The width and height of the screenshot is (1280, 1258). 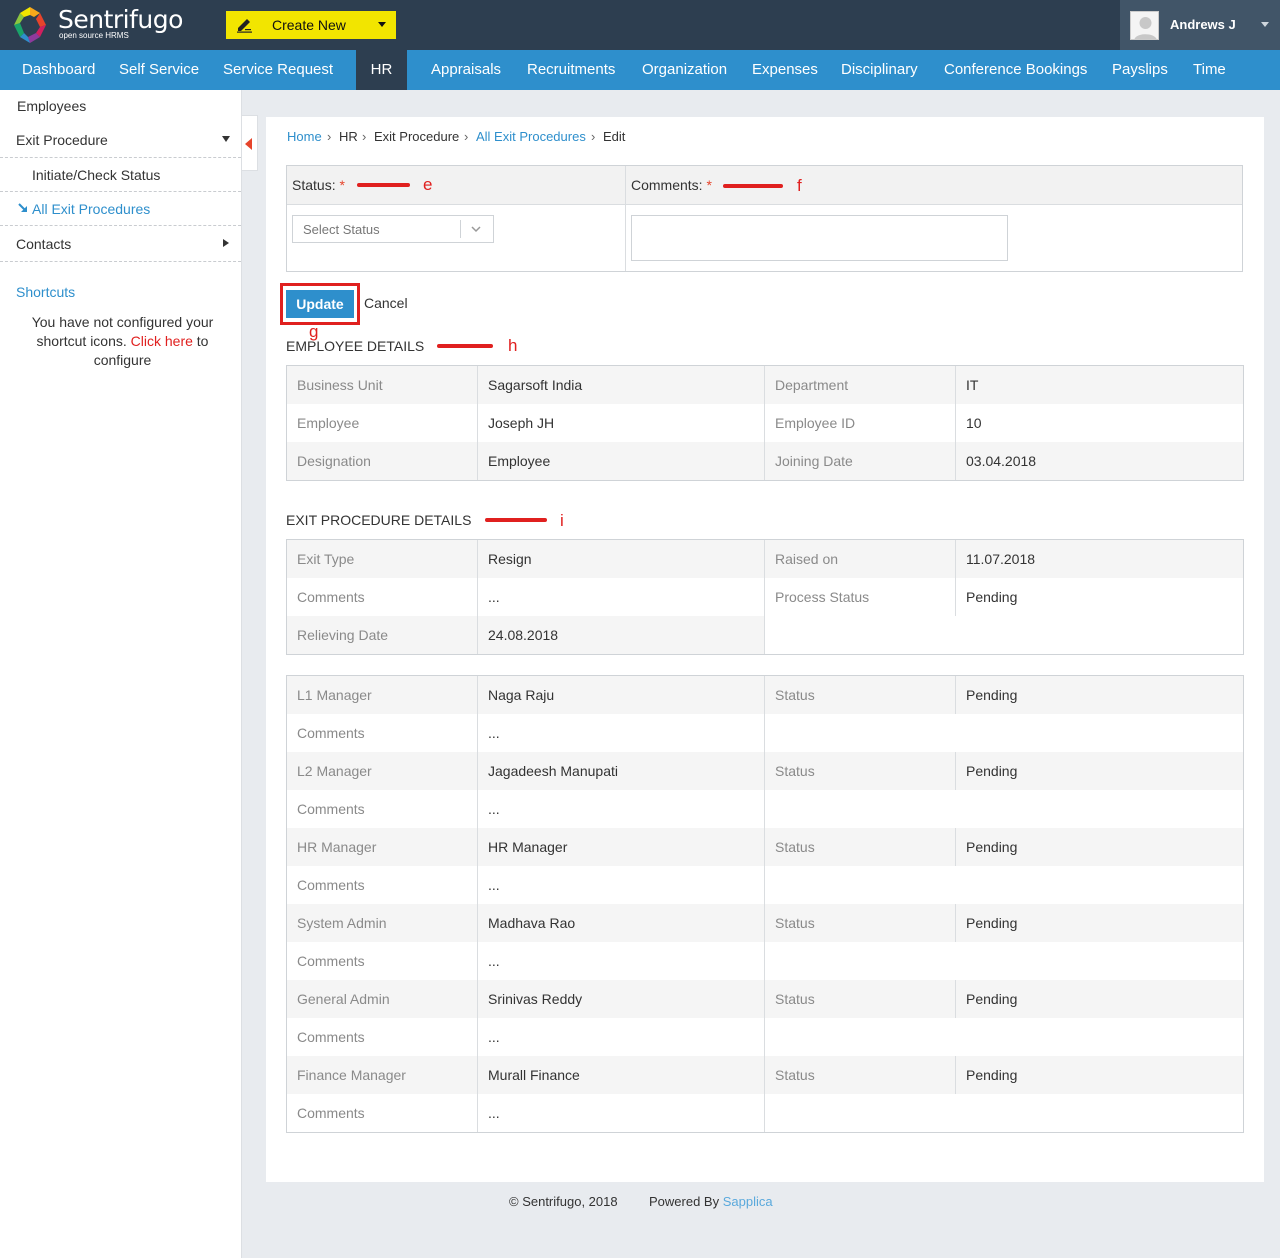 What do you see at coordinates (819, 238) in the screenshot?
I see `comments-textarea` at bounding box center [819, 238].